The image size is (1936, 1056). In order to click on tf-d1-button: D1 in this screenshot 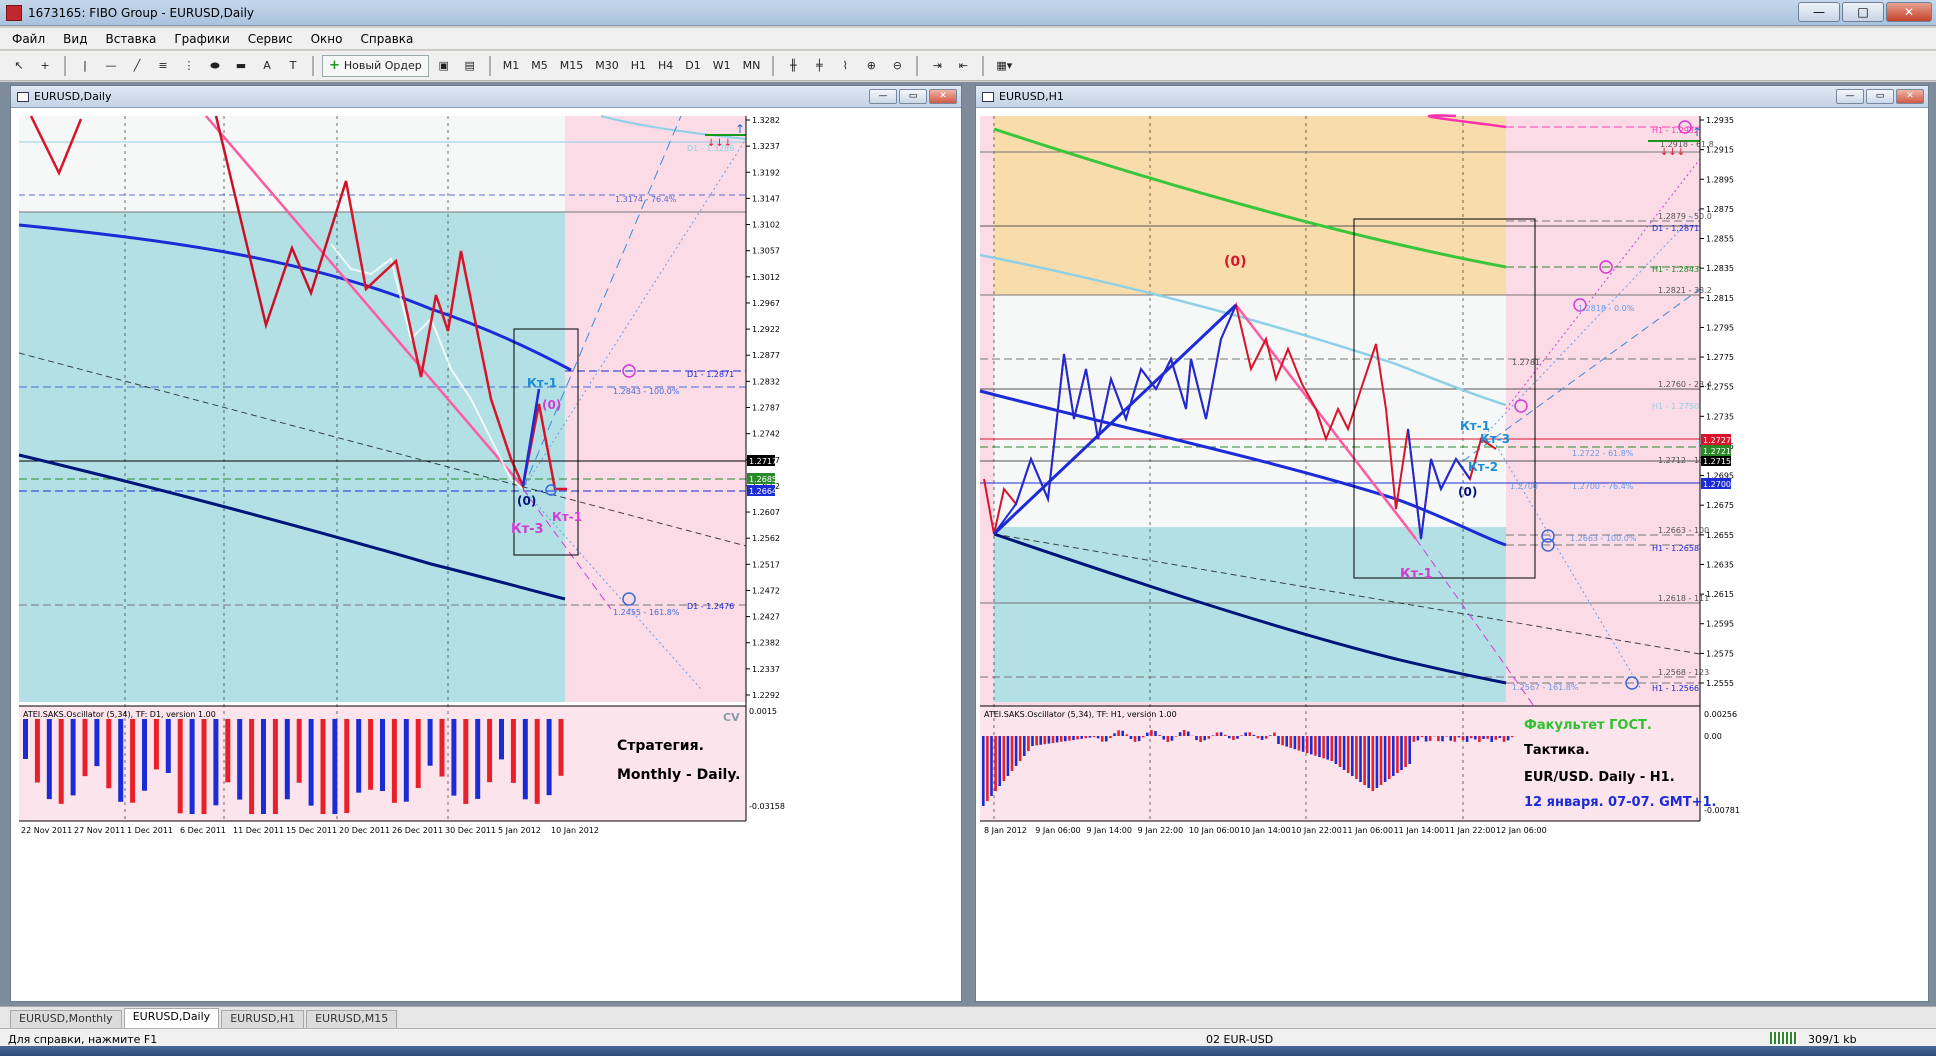, I will do `click(692, 66)`.